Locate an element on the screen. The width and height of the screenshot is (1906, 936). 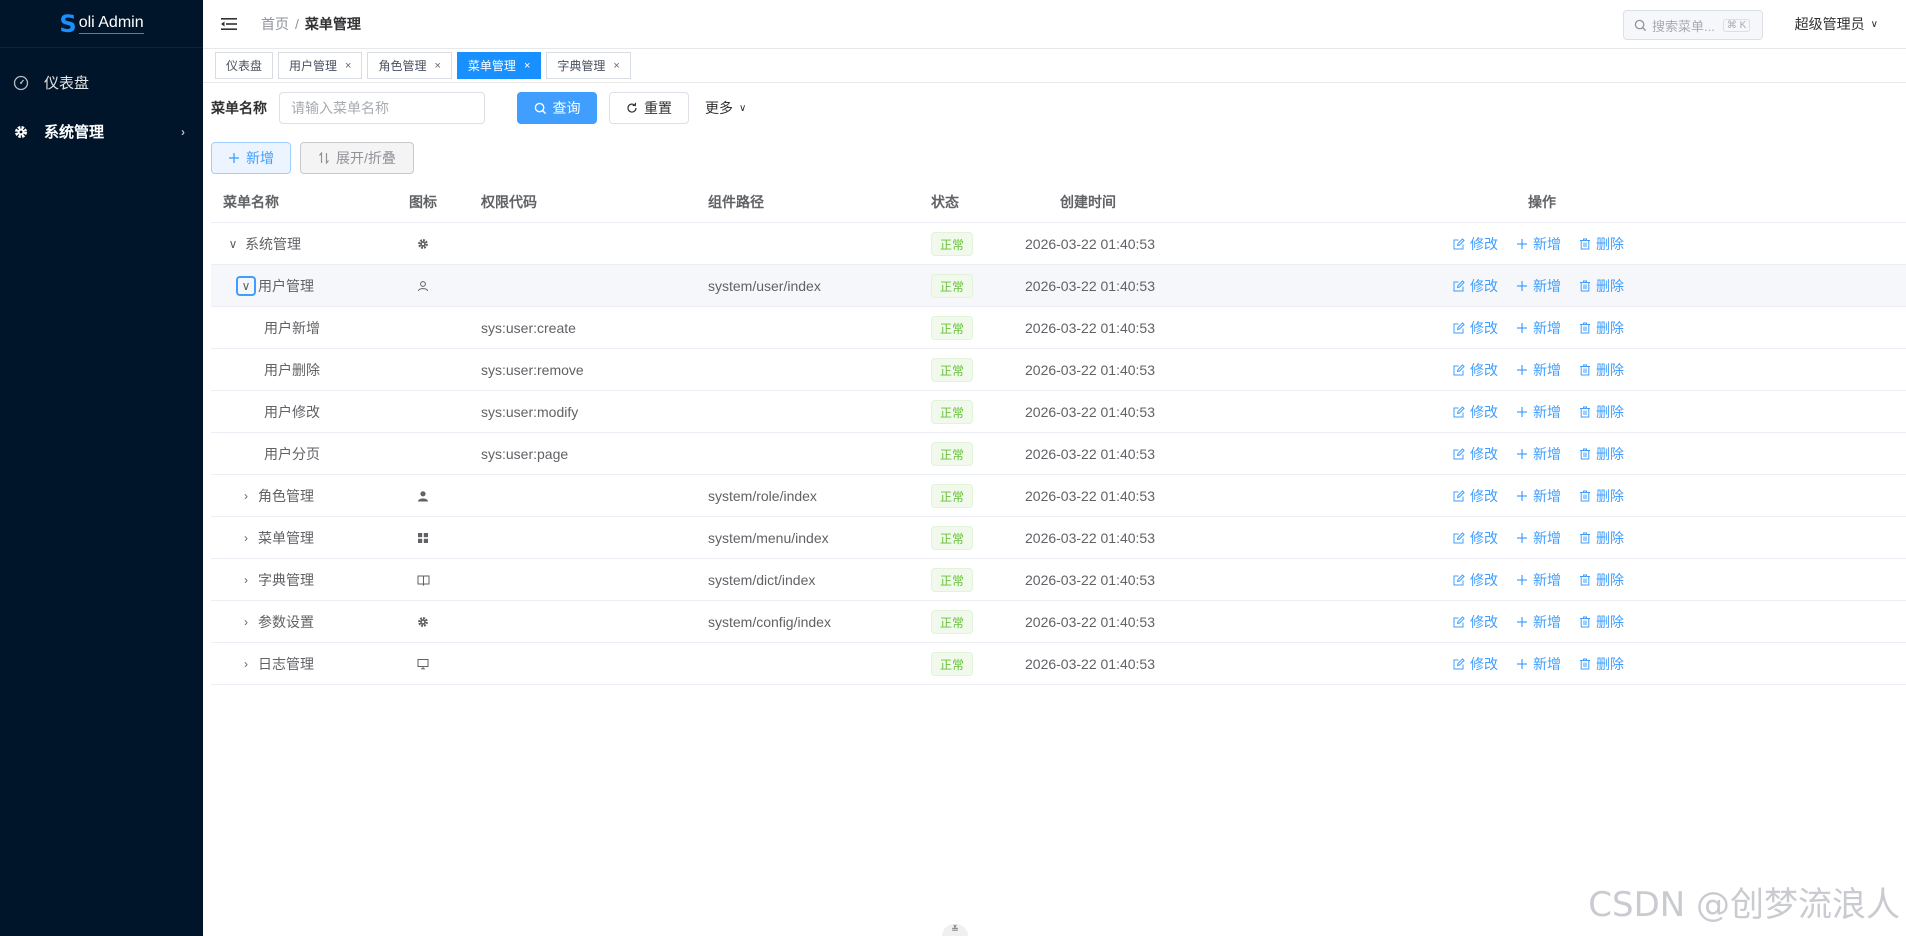
table-row: › 日志管理 正常 2026-03-22 01:40:53 修改 新增 删除 is located at coordinates (1058, 664).